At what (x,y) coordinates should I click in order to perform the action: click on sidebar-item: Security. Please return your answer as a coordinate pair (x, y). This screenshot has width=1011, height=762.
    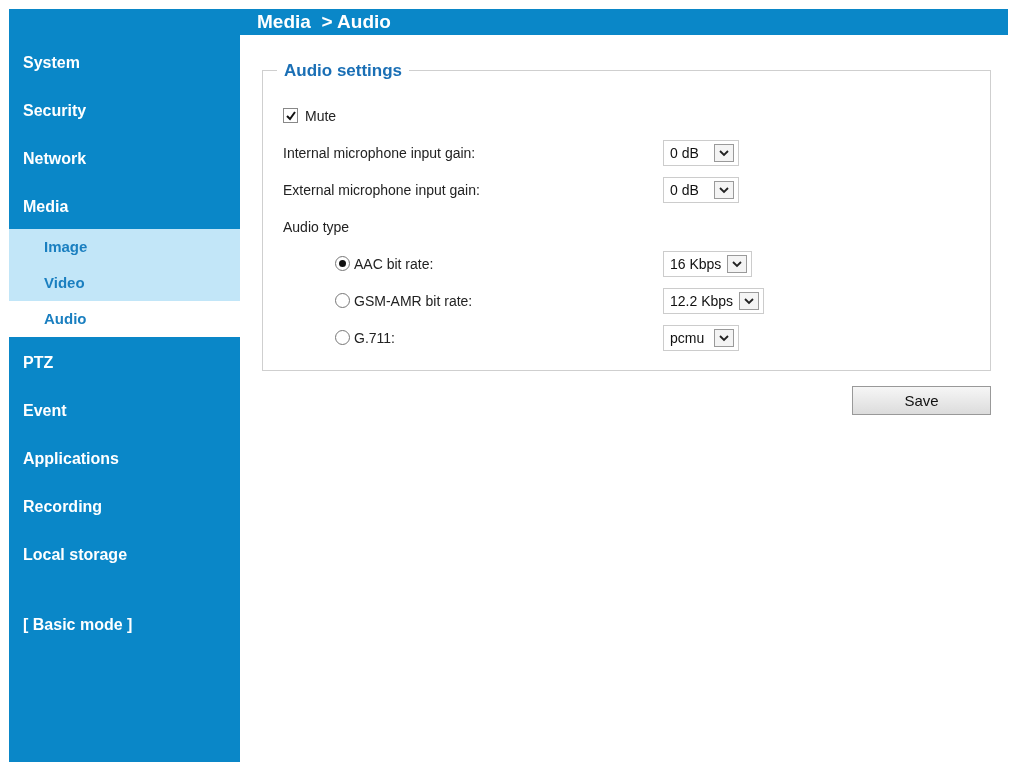
    Looking at the image, I should click on (124, 121).